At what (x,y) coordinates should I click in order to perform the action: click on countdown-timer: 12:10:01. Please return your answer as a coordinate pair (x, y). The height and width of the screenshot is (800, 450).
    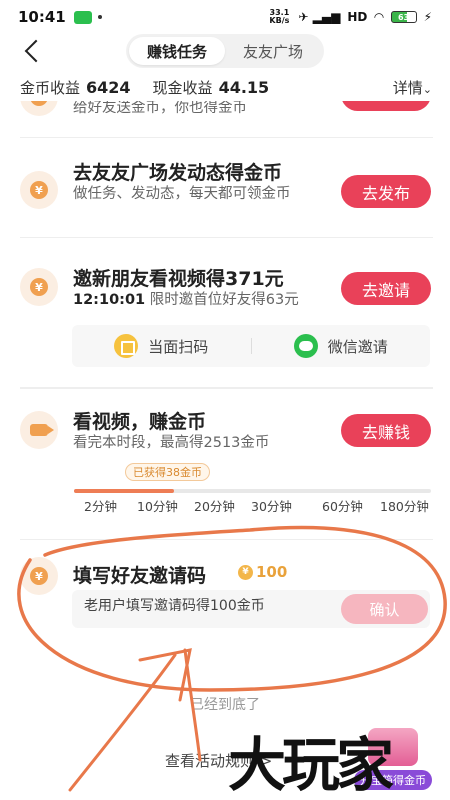
    Looking at the image, I should click on (109, 300).